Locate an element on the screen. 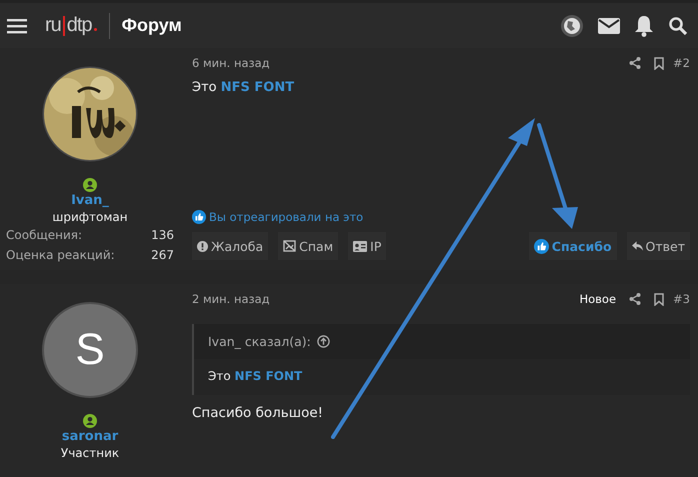  alert-icon is located at coordinates (202, 246).